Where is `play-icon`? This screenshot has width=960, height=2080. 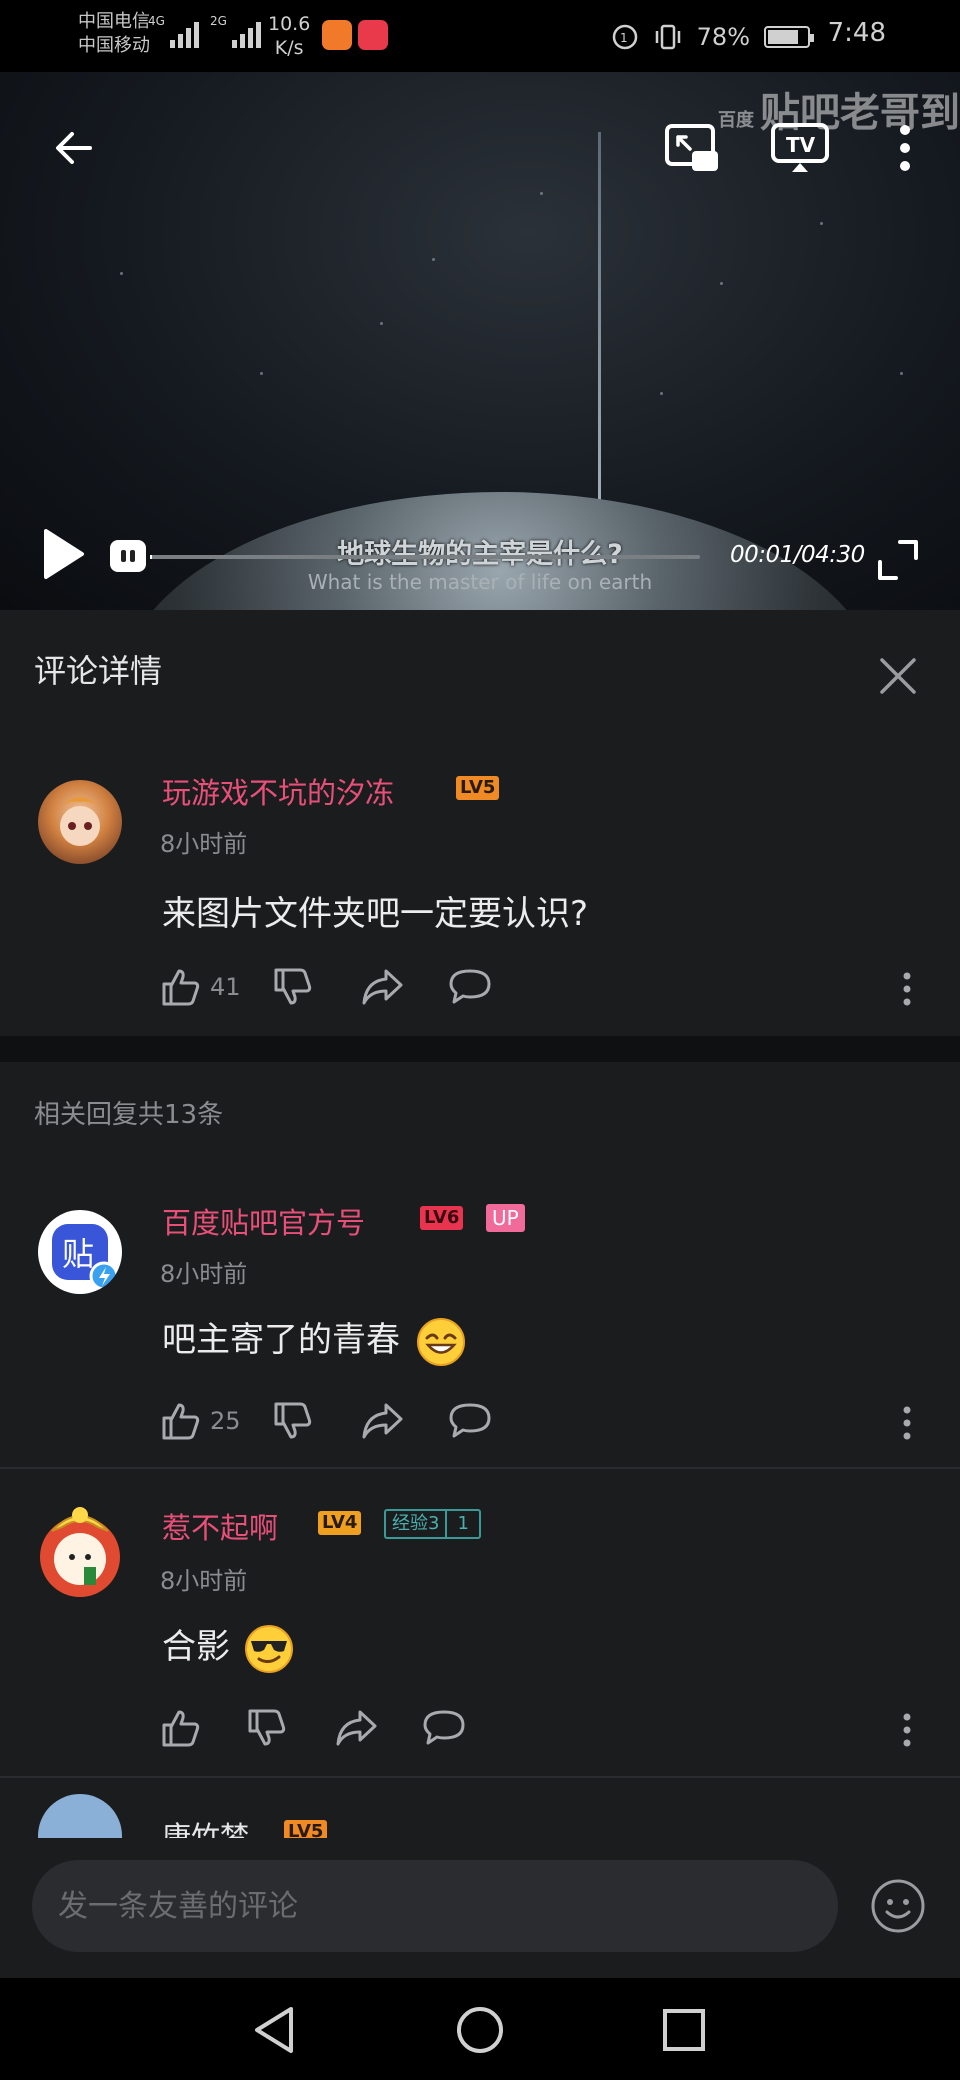
play-icon is located at coordinates (64, 554).